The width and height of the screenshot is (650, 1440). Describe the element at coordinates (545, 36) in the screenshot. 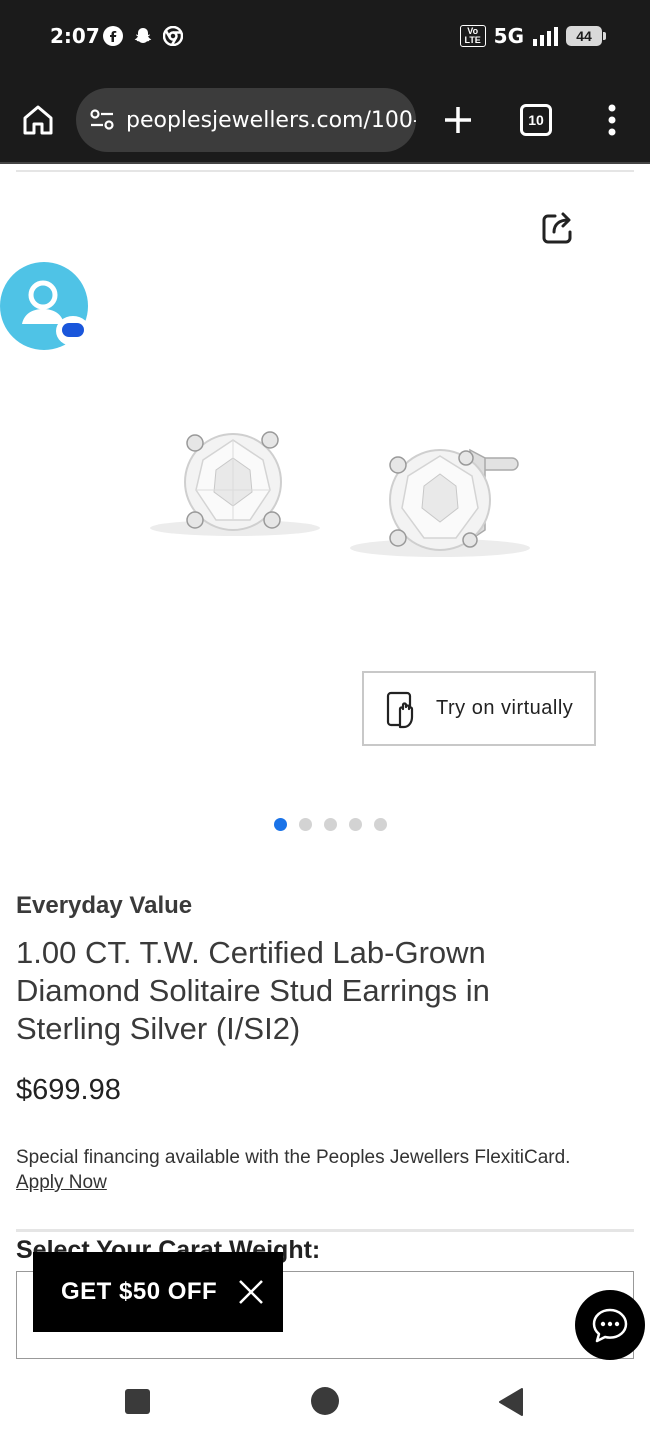

I see `signal-icon` at that location.